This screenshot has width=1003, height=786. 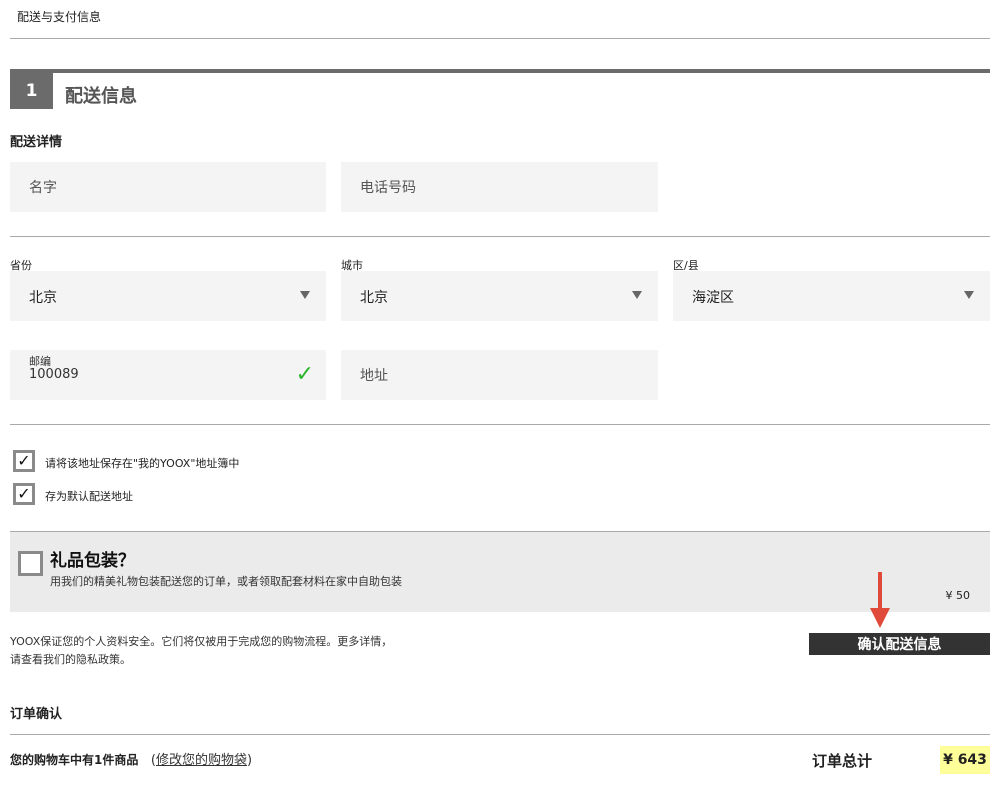 What do you see at coordinates (36, 142) in the screenshot?
I see `delivery-details-heading: 配送详情` at bounding box center [36, 142].